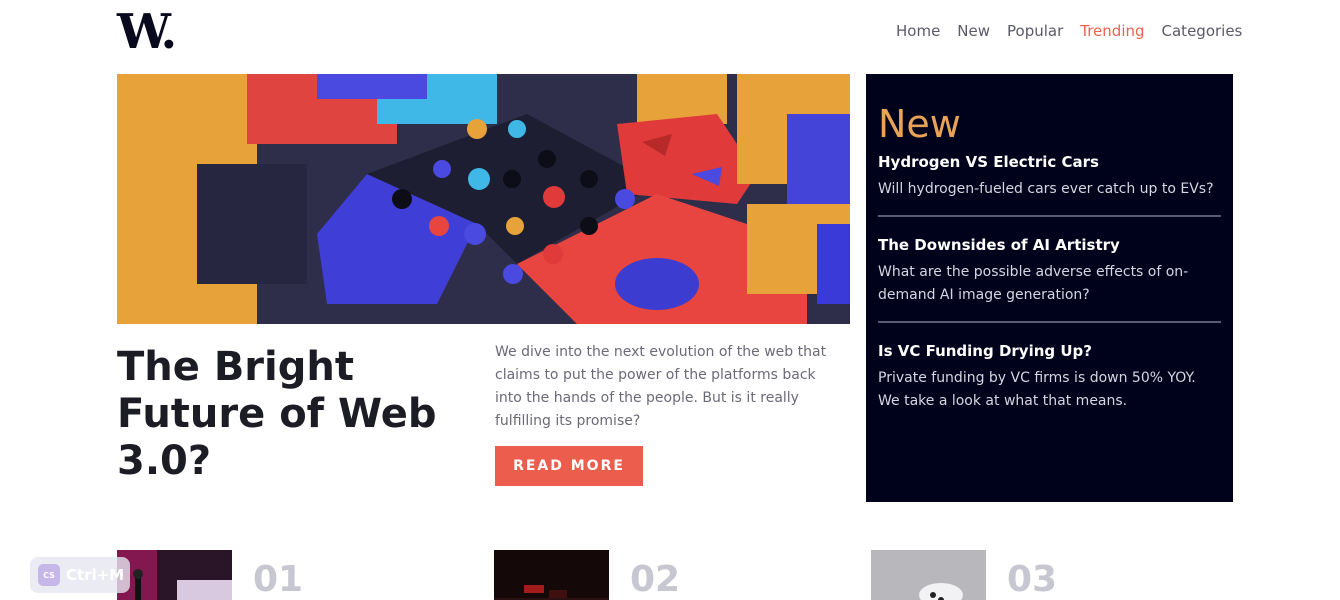  I want to click on new-article-title: Is VC Funding Drying Up?, so click(1049, 351).